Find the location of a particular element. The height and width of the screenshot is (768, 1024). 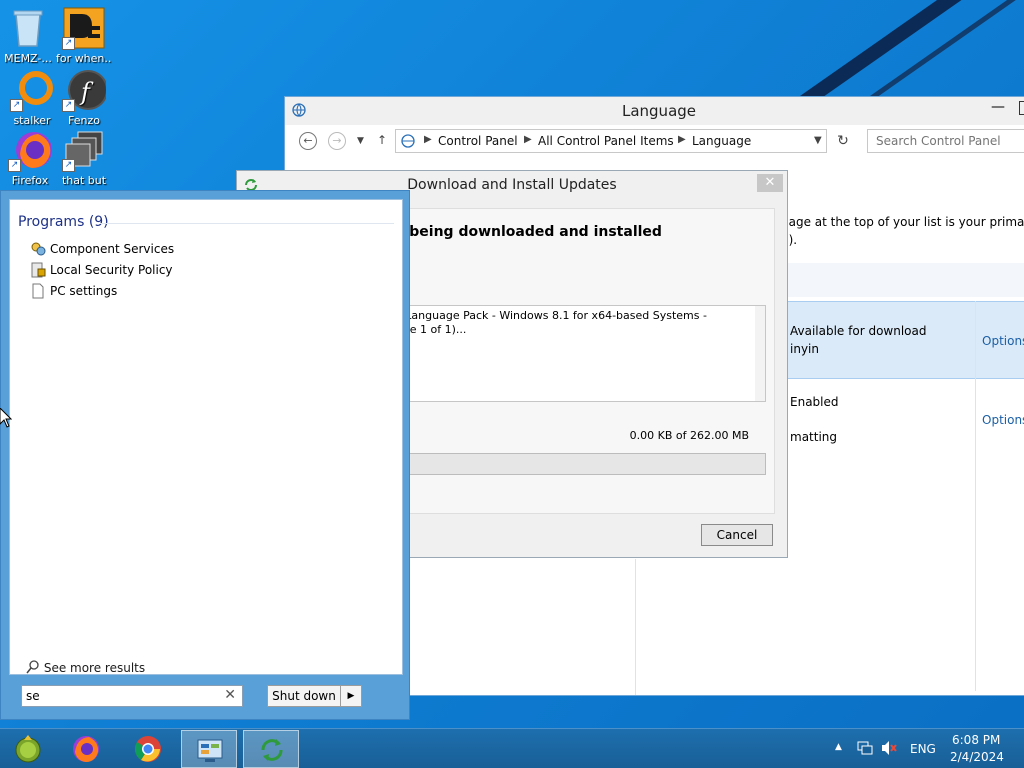

address-dropdown-icon: ▼ is located at coordinates (818, 140).